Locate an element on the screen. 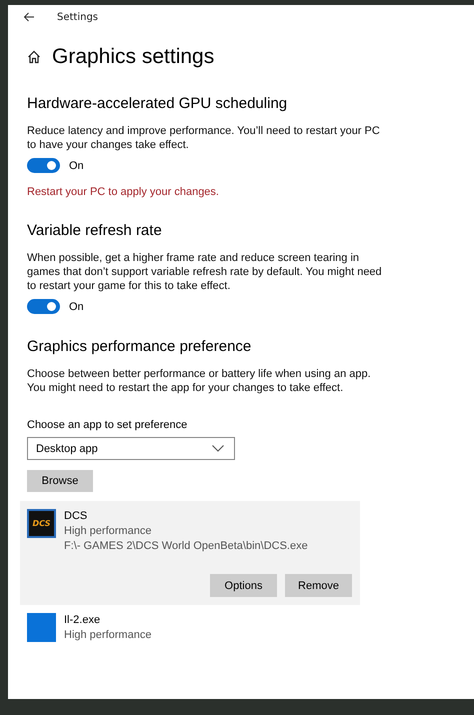 The image size is (474, 715). back-icon is located at coordinates (29, 17).